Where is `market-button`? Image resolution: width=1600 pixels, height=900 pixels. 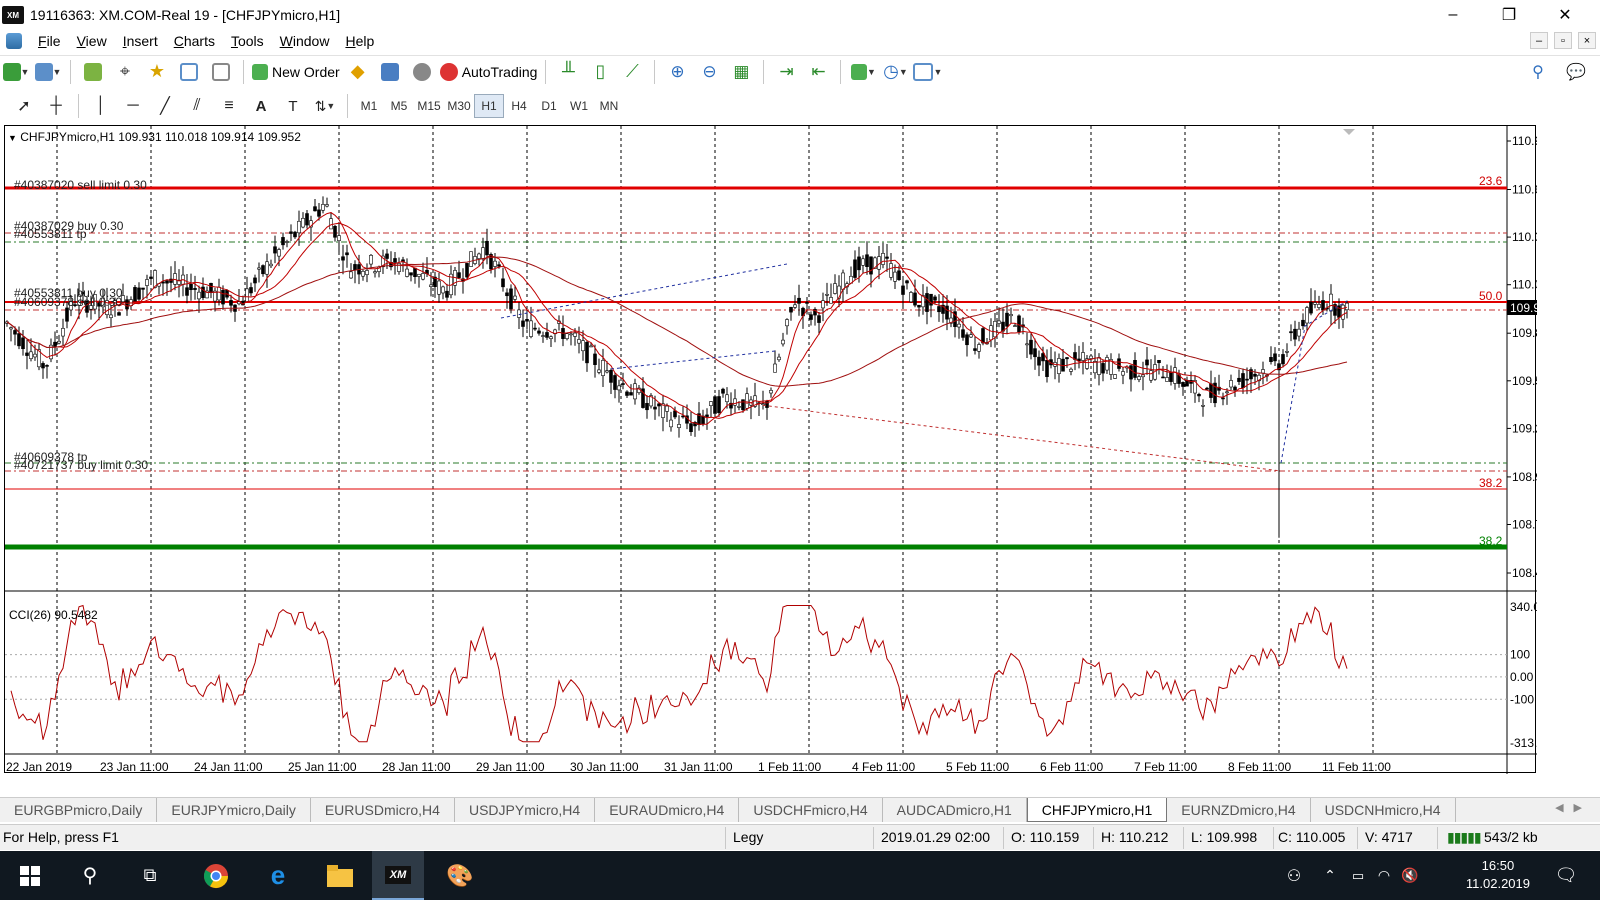
market-button is located at coordinates (422, 72).